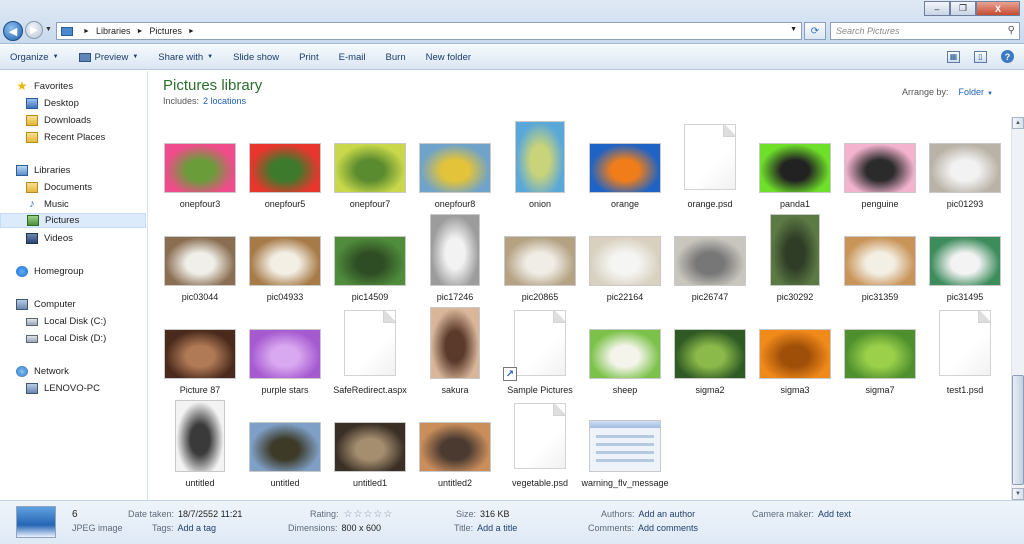 The image size is (1024, 544). What do you see at coordinates (113, 31) in the screenshot?
I see `breadcrumb-libraries: Libraries` at bounding box center [113, 31].